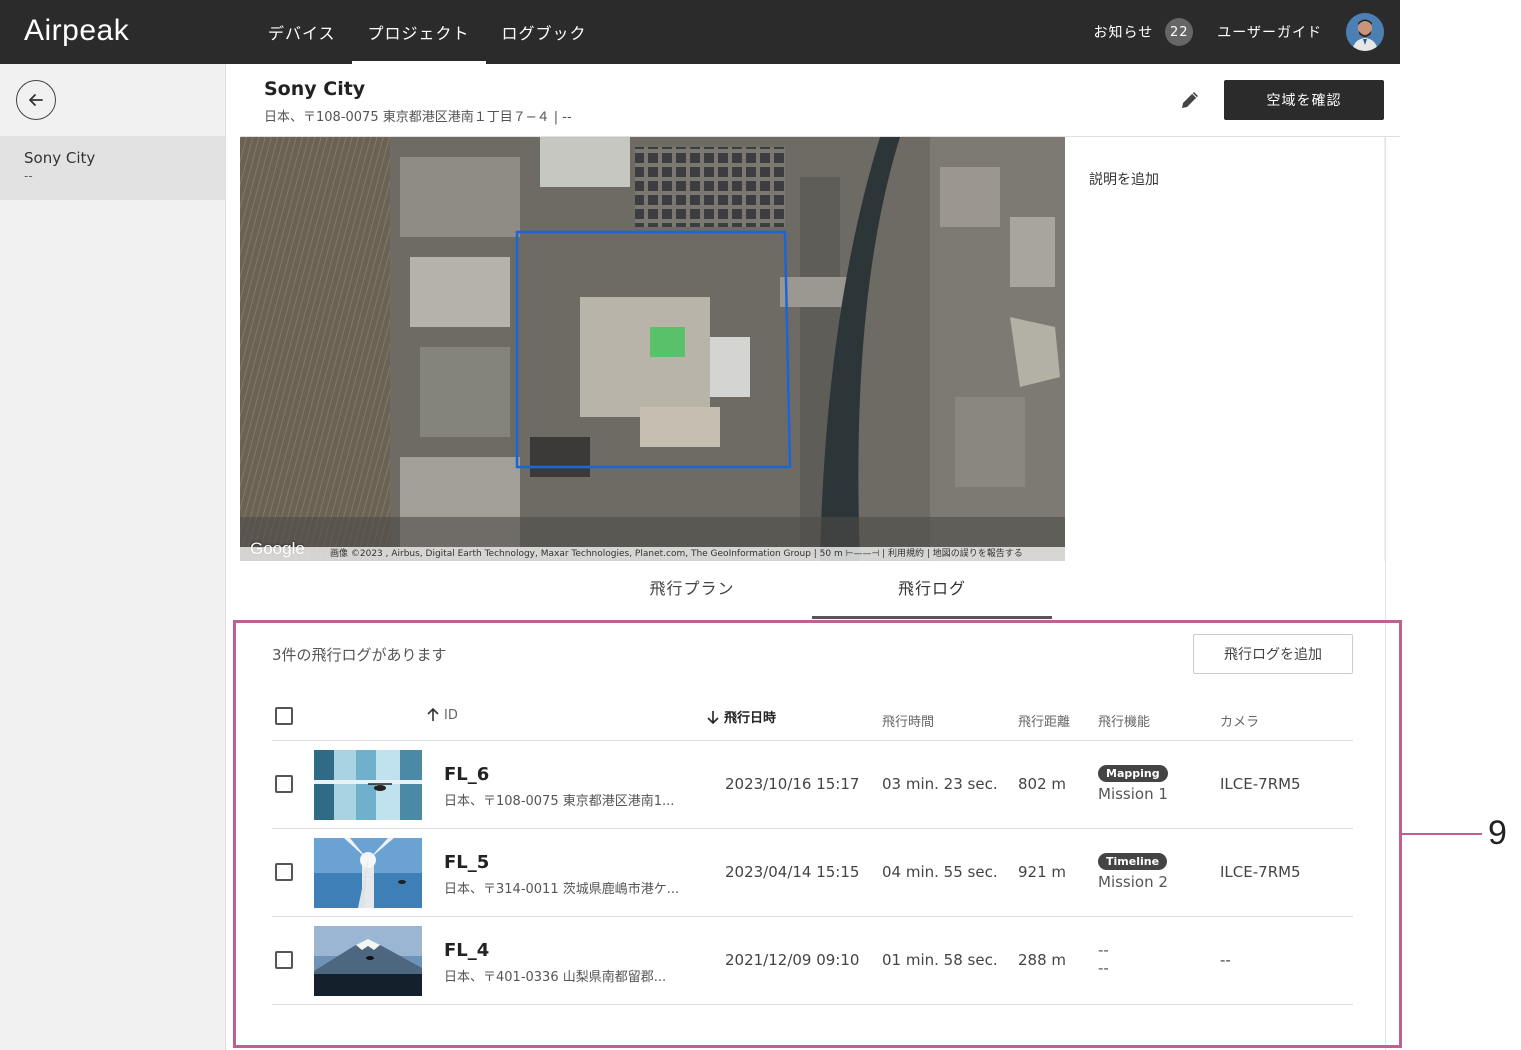  Describe the element at coordinates (1269, 32) in the screenshot. I see `user-guide-link: ユーザーガイド` at that location.